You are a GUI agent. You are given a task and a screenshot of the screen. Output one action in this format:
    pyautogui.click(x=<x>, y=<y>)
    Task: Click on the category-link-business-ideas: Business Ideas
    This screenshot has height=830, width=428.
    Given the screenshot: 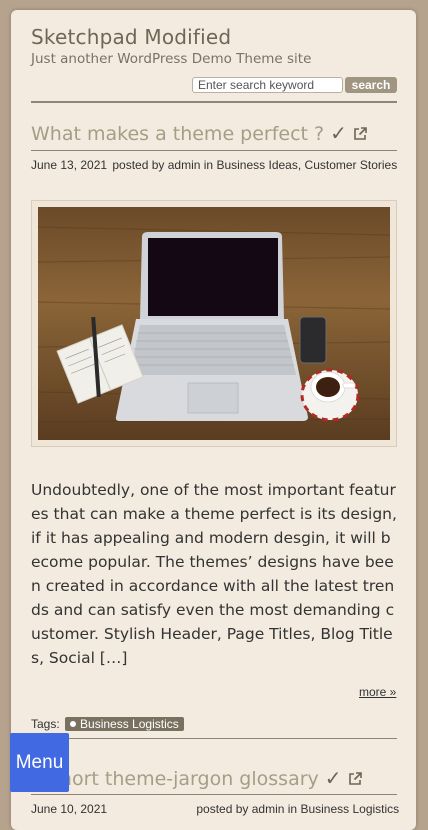 What is the action you would take?
    pyautogui.click(x=256, y=165)
    